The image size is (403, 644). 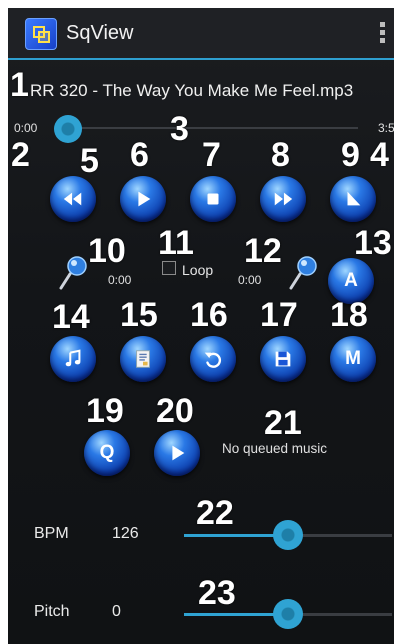 I want to click on annotation-22: 22, so click(x=215, y=513).